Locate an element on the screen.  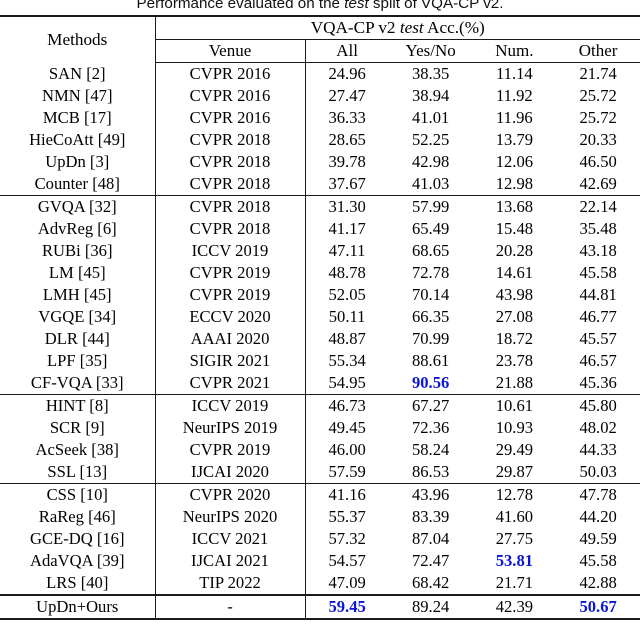
cell-yesno: 90.56 is located at coordinates (431, 383).